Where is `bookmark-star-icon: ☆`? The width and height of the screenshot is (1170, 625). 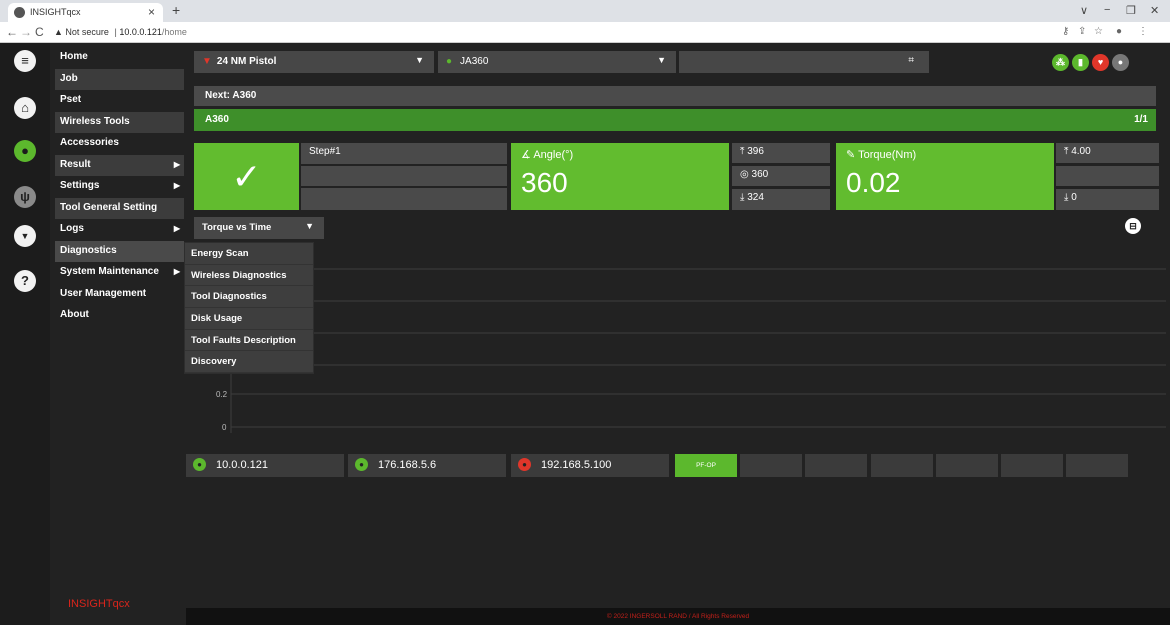
bookmark-star-icon: ☆ is located at coordinates (1098, 31).